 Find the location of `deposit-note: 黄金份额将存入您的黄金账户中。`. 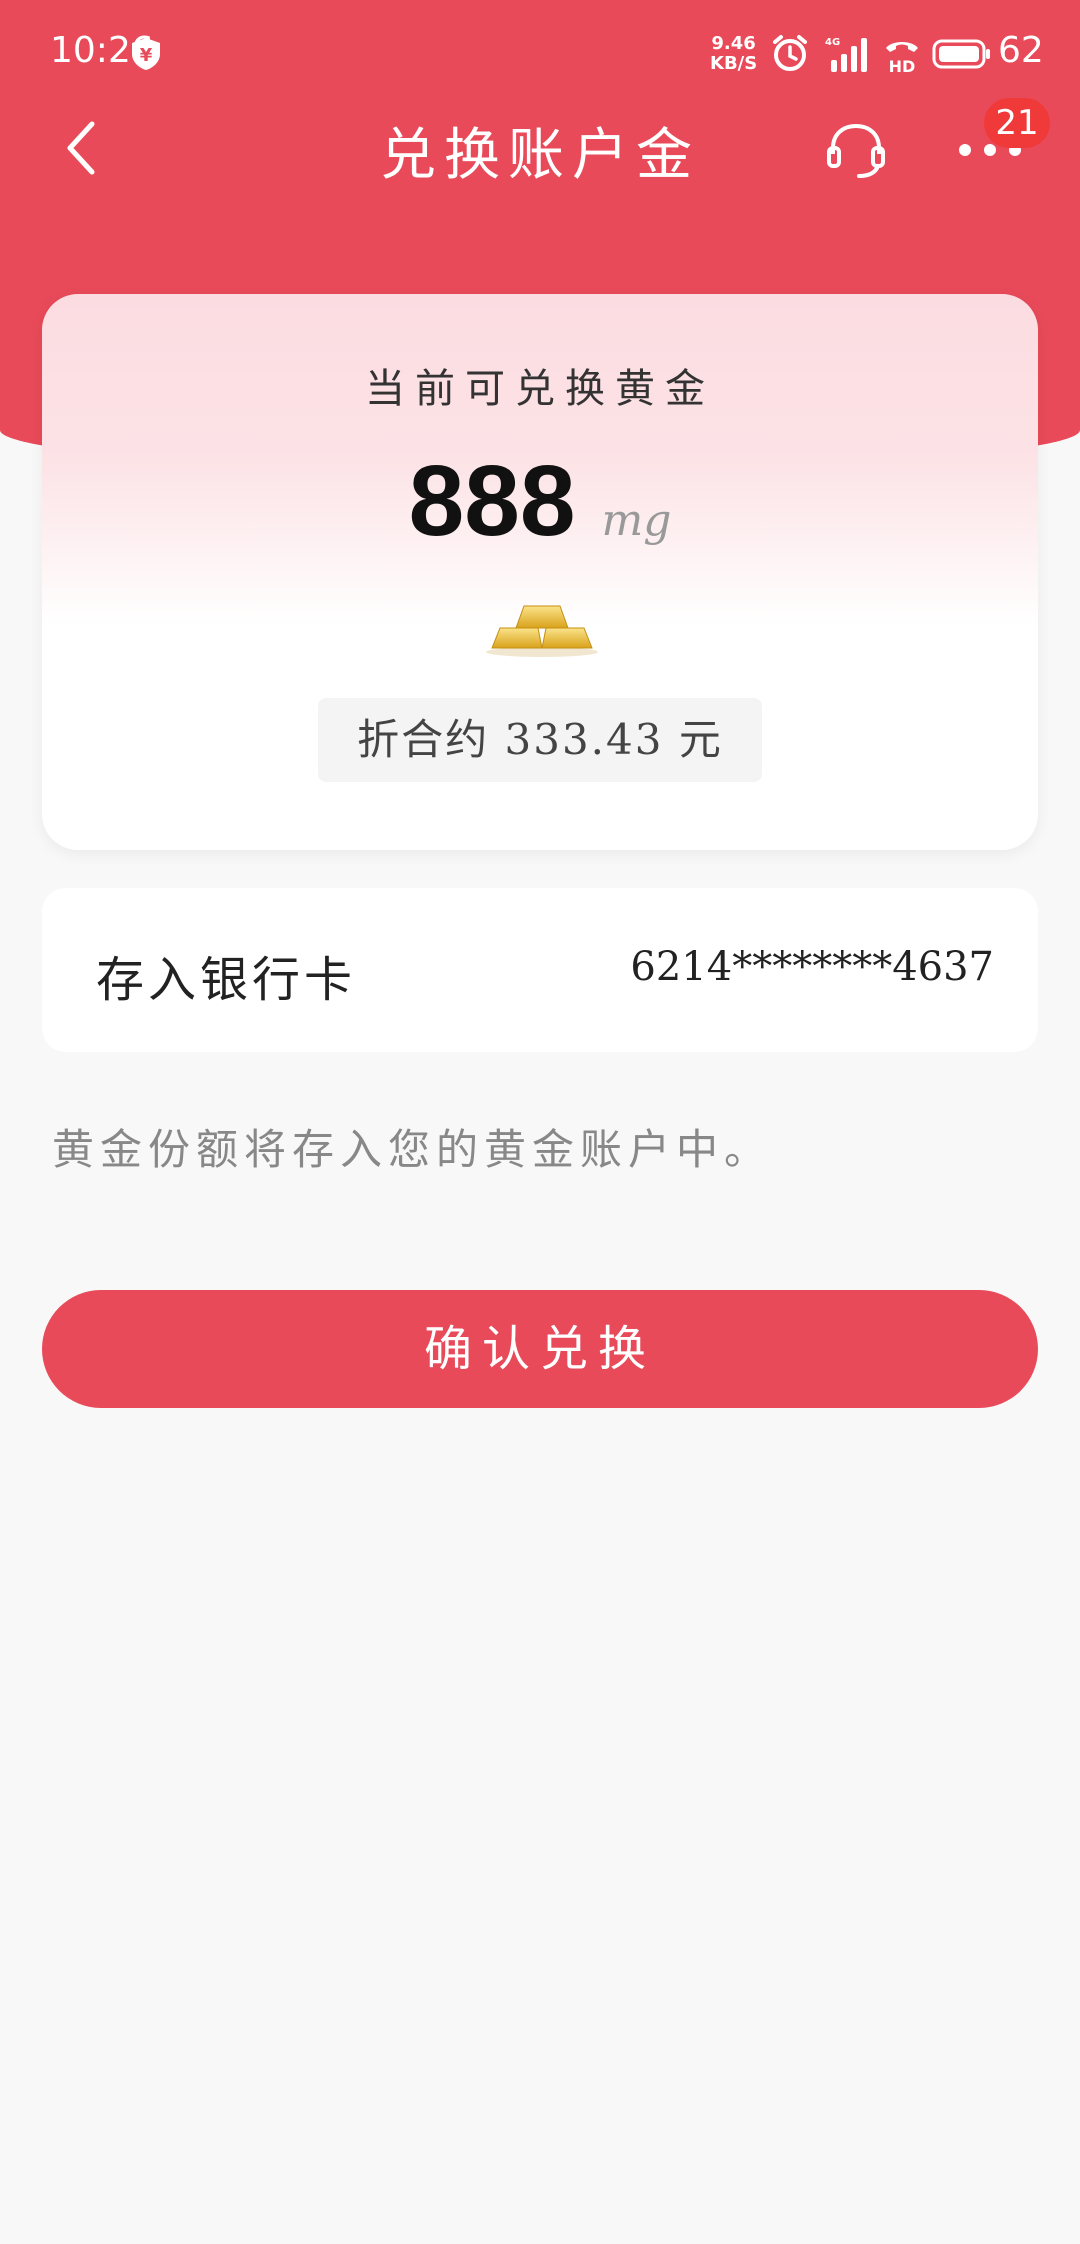

deposit-note: 黄金份额将存入您的黄金账户中。 is located at coordinates (412, 1149).